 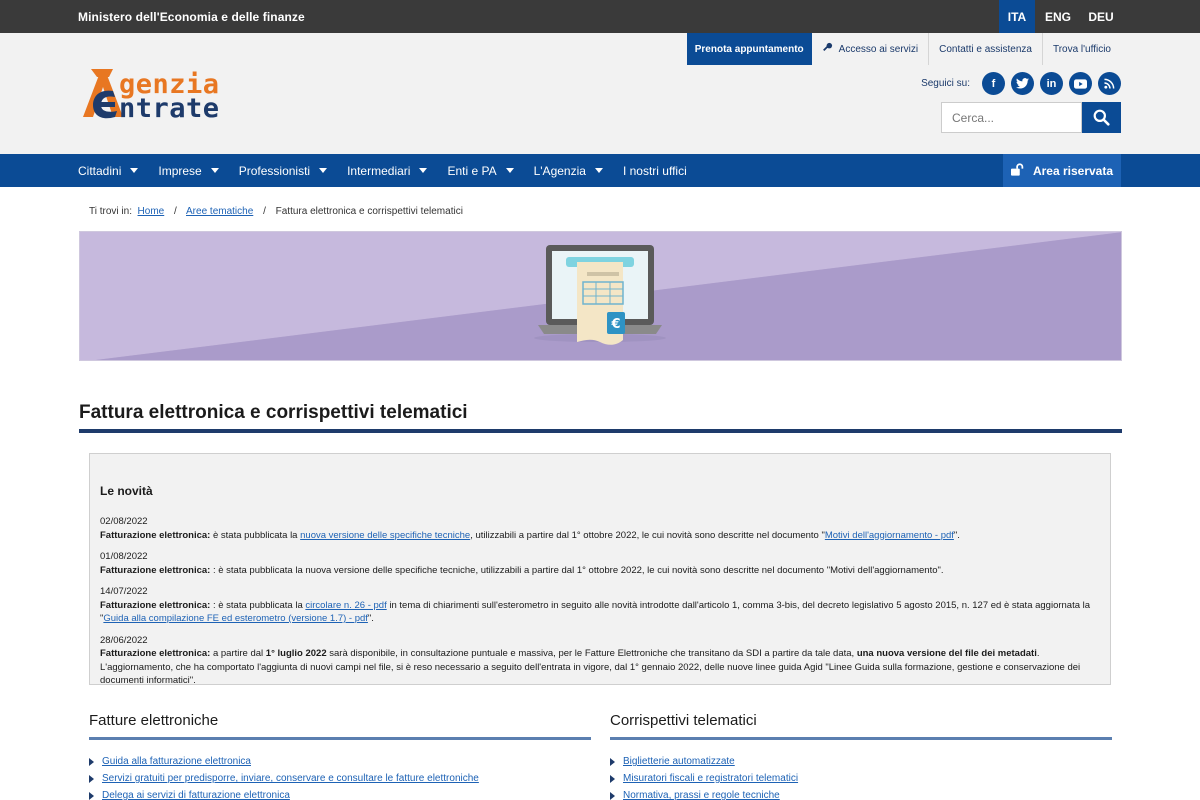 I want to click on search-input, so click(x=1011, y=117).